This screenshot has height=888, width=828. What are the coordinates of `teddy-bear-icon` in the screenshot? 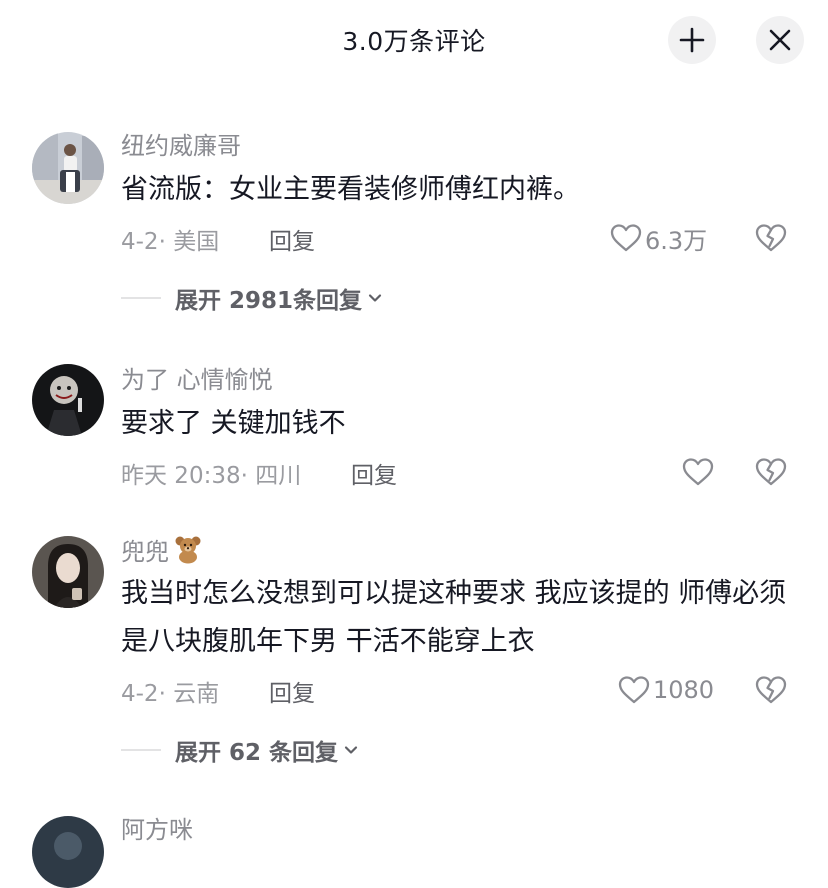 It's located at (188, 553).